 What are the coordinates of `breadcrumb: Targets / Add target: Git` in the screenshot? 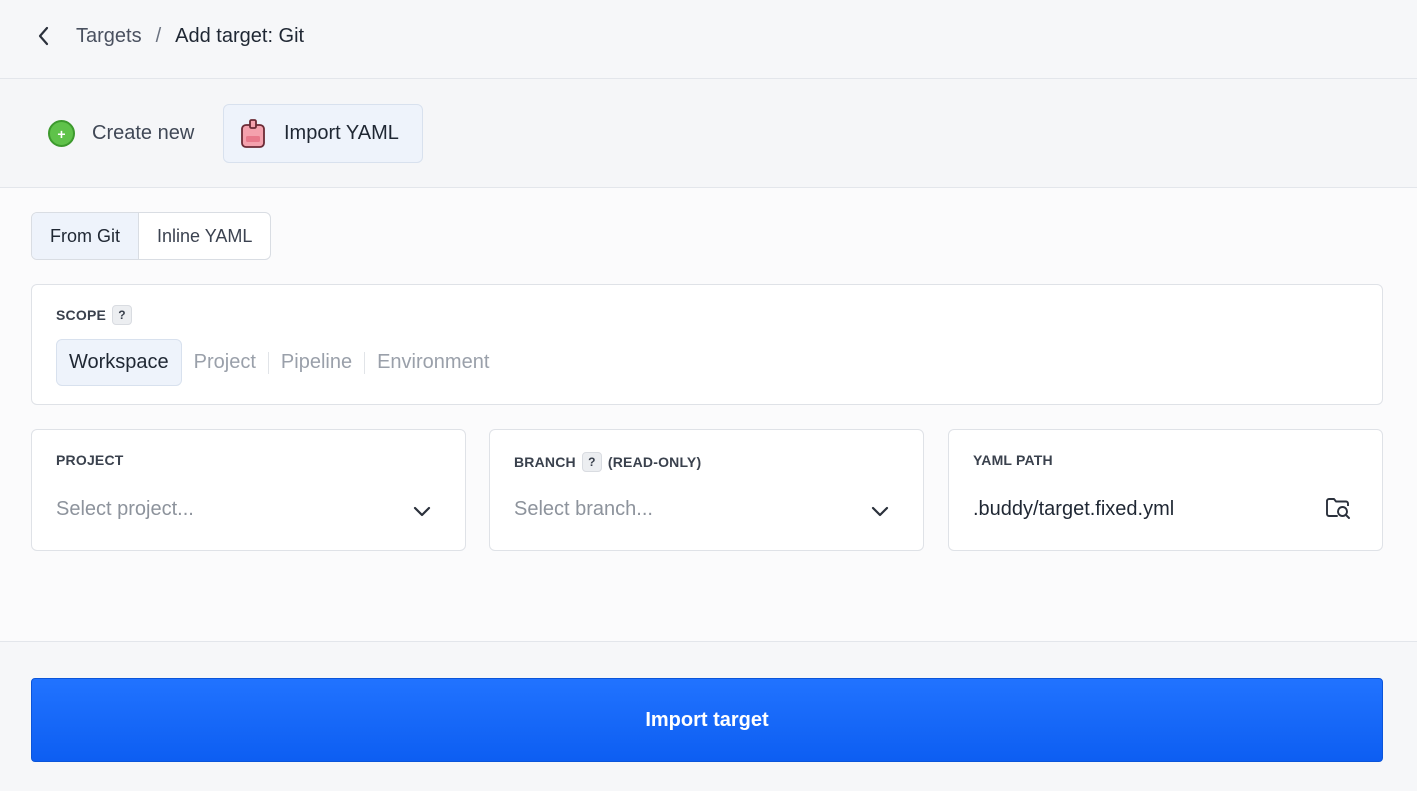 It's located at (708, 36).